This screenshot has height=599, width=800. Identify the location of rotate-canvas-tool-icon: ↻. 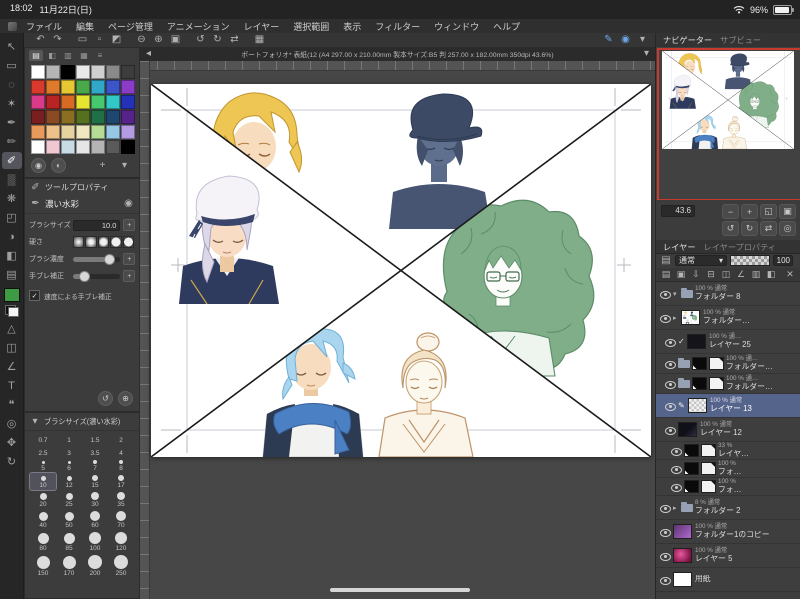
(12, 461).